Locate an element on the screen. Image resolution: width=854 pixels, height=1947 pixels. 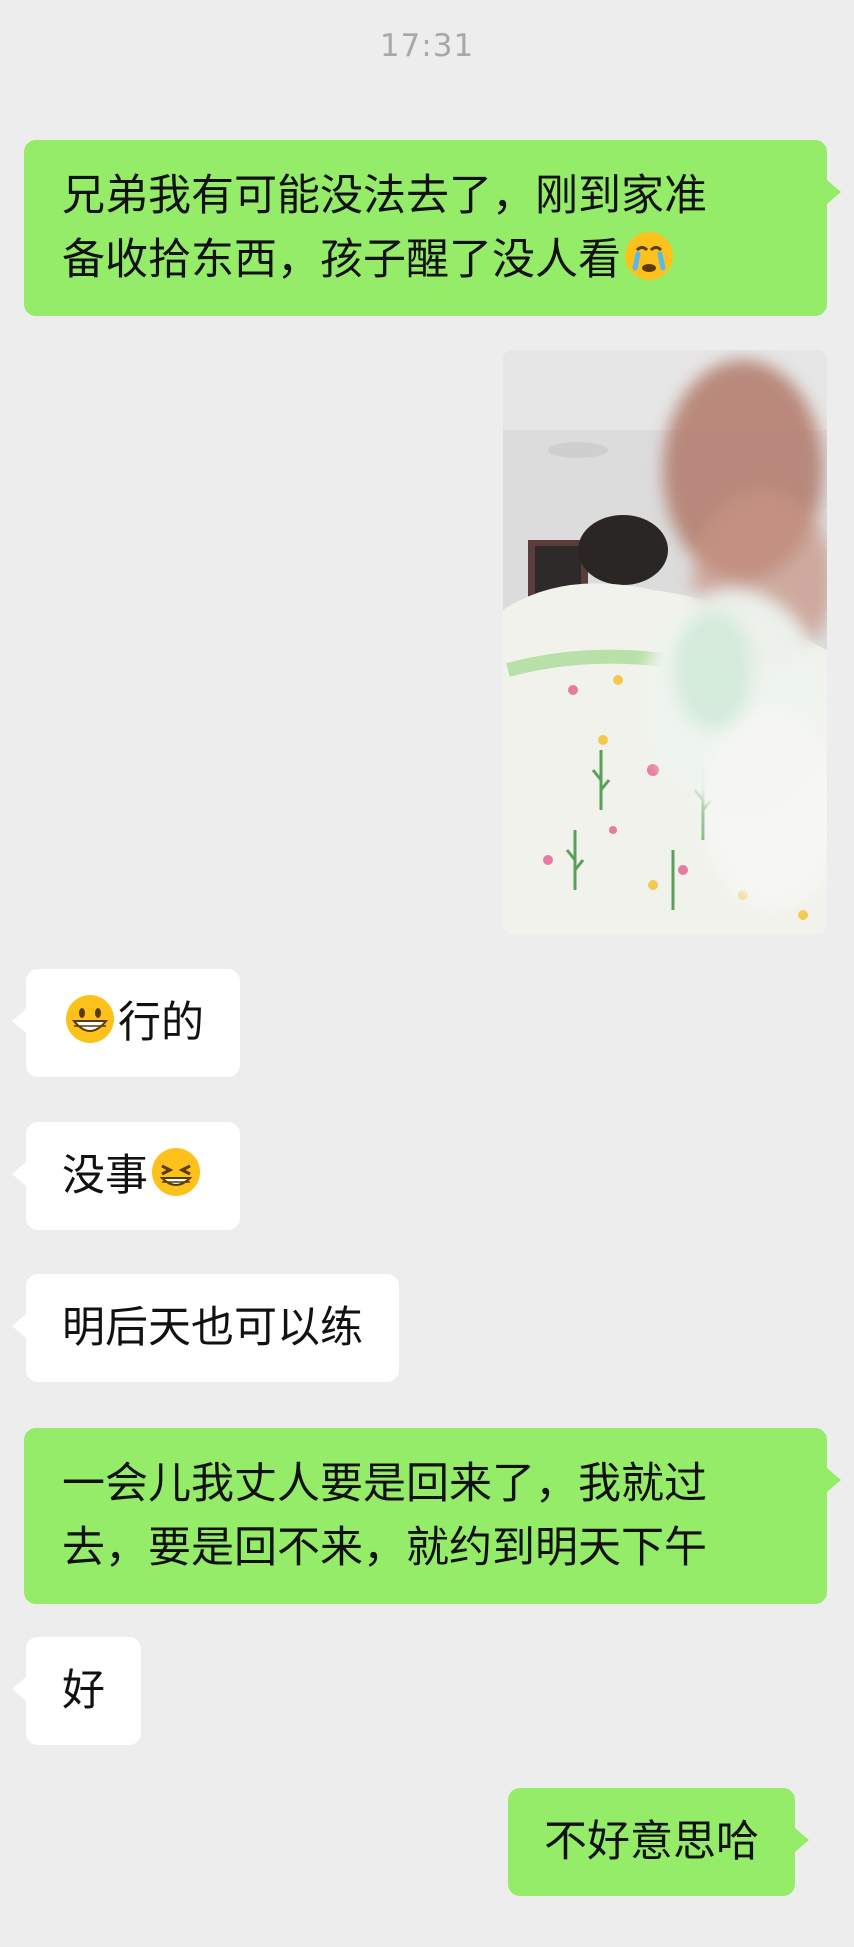
message-line-text: 备收拾东西，孩子醒了没人看 is located at coordinates (341, 260).